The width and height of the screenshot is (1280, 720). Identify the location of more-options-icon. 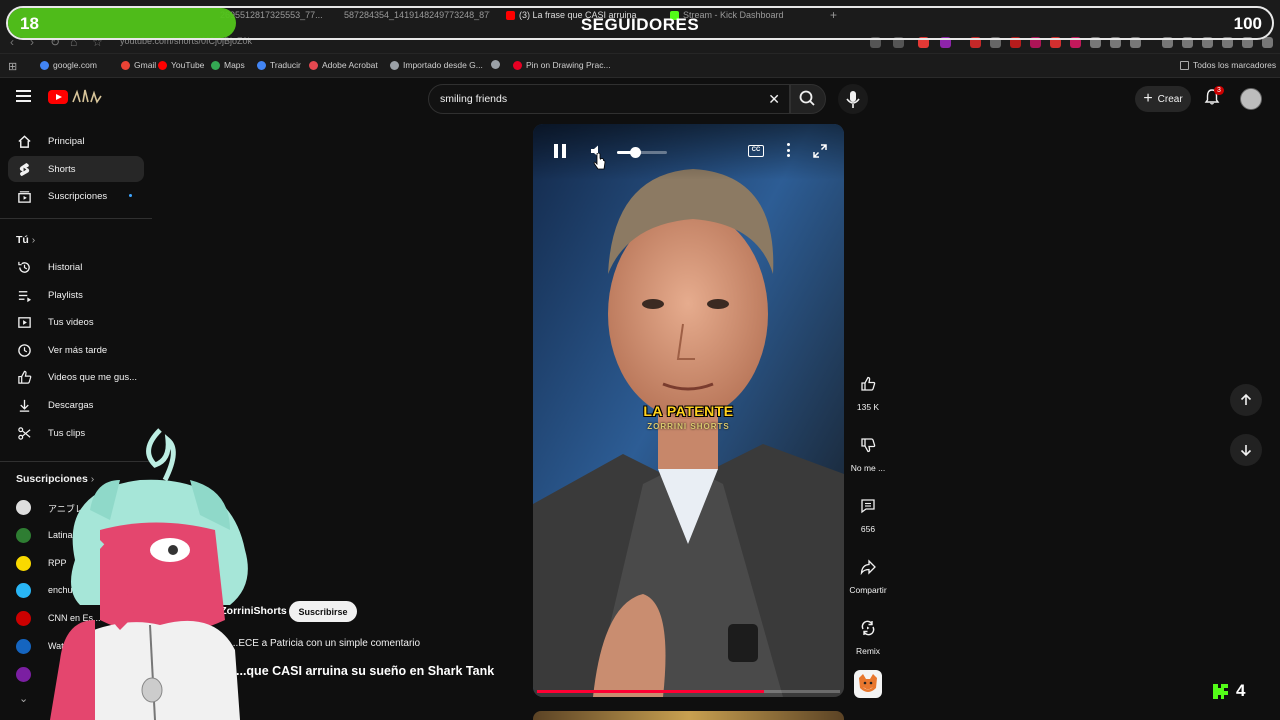
(788, 150).